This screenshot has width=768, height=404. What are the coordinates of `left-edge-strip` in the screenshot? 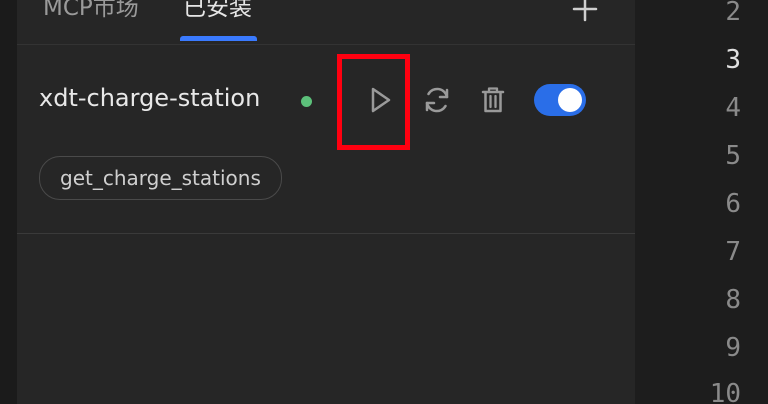 It's located at (8, 202).